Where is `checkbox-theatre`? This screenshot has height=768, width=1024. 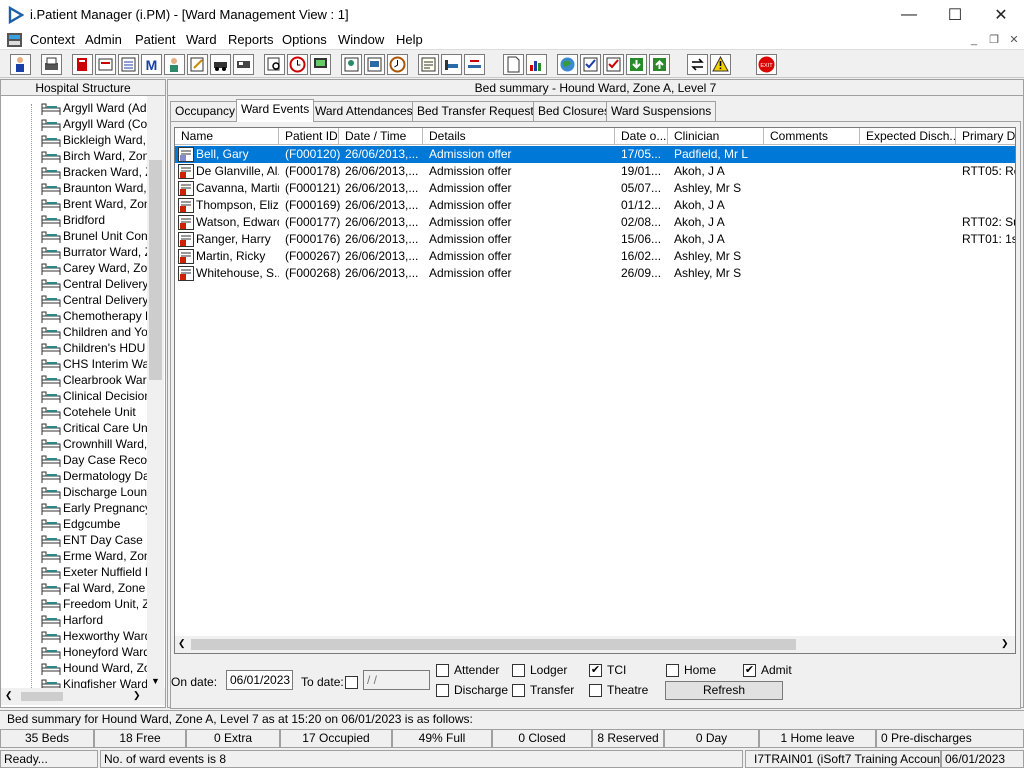 checkbox-theatre is located at coordinates (595, 690).